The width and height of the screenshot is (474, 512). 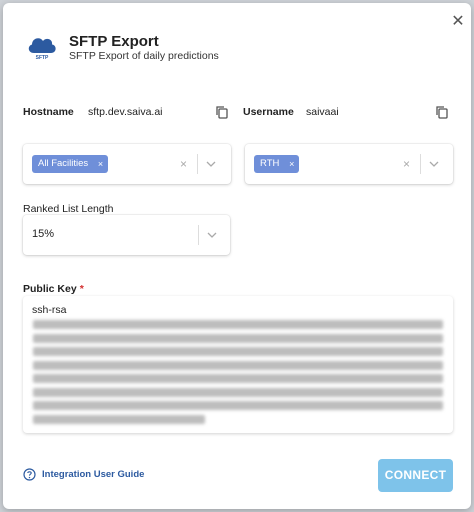 What do you see at coordinates (291, 164) in the screenshot?
I see `type-chip-remove: ×` at bounding box center [291, 164].